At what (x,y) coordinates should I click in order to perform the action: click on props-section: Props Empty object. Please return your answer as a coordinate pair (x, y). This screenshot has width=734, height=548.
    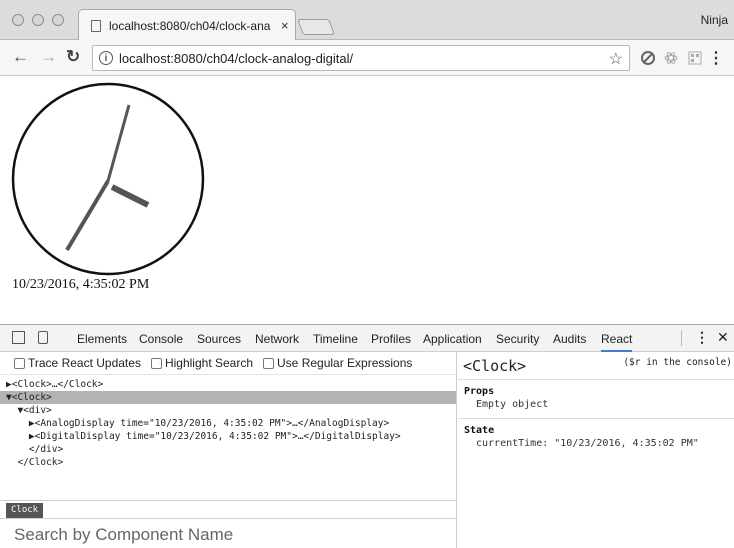
    Looking at the image, I should click on (596, 399).